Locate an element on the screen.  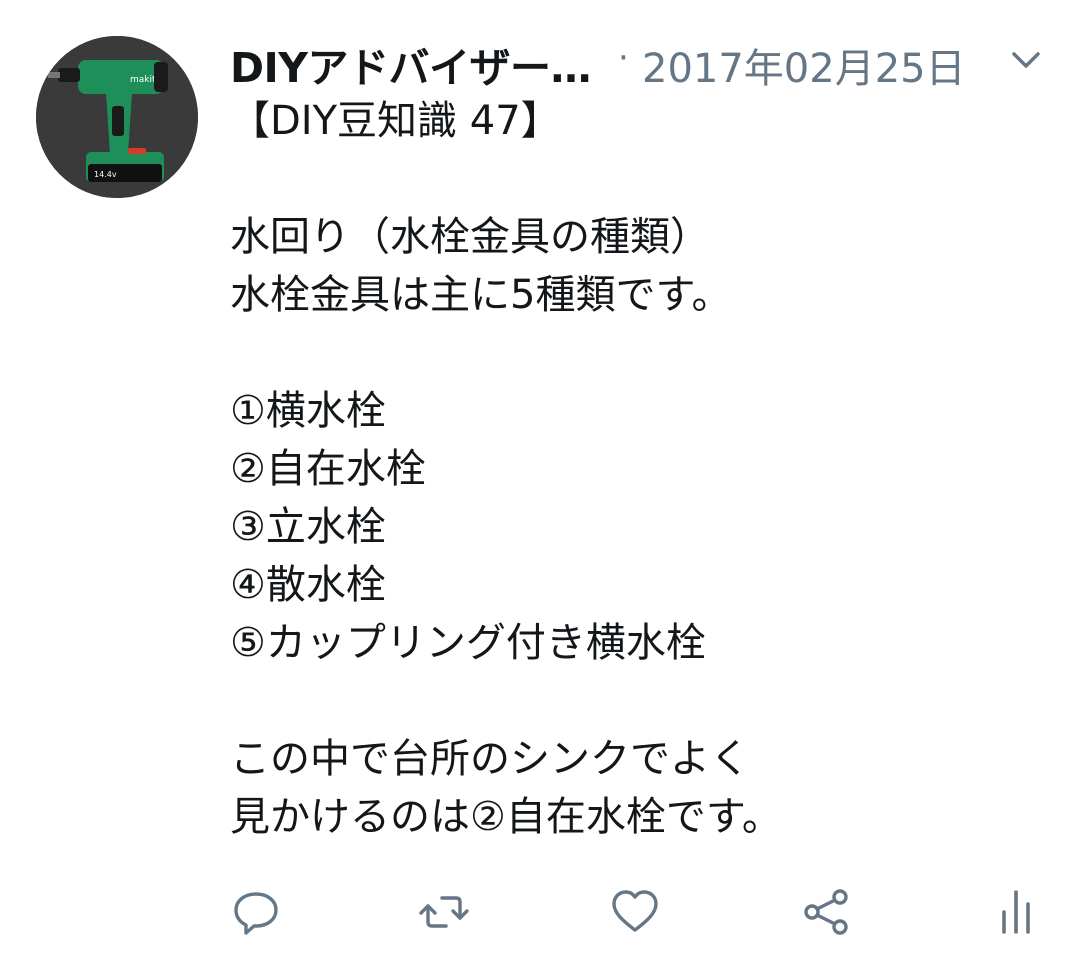
tweet-line: 水回り（水栓金具の種類） is located at coordinates (470, 237).